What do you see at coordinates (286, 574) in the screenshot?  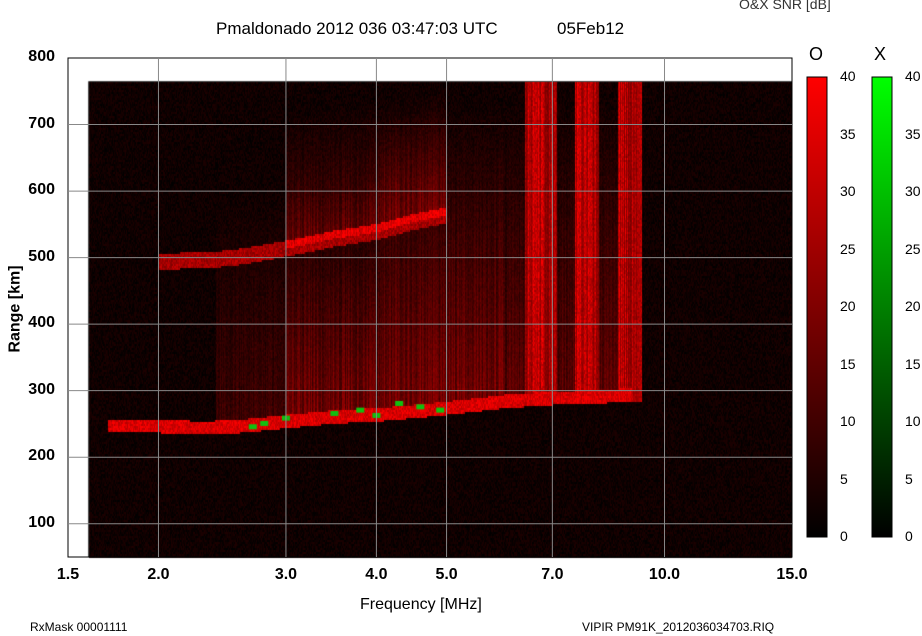 I see `x-tick-label: 3.0` at bounding box center [286, 574].